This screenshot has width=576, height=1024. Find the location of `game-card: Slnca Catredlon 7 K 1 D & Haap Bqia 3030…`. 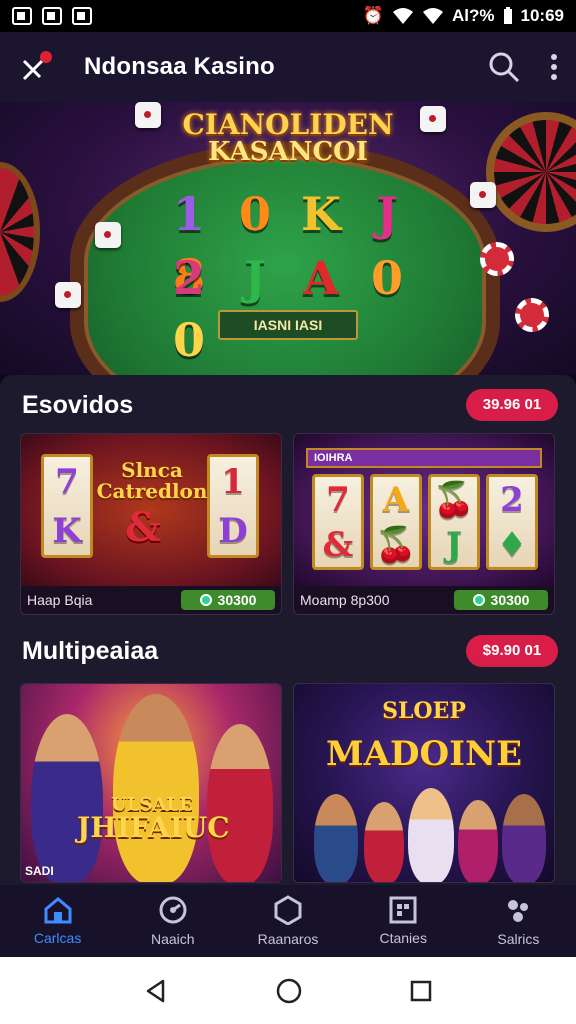

game-card: Slnca Catredlon 7 K 1 D & Haap Bqia 3030… is located at coordinates (151, 524).